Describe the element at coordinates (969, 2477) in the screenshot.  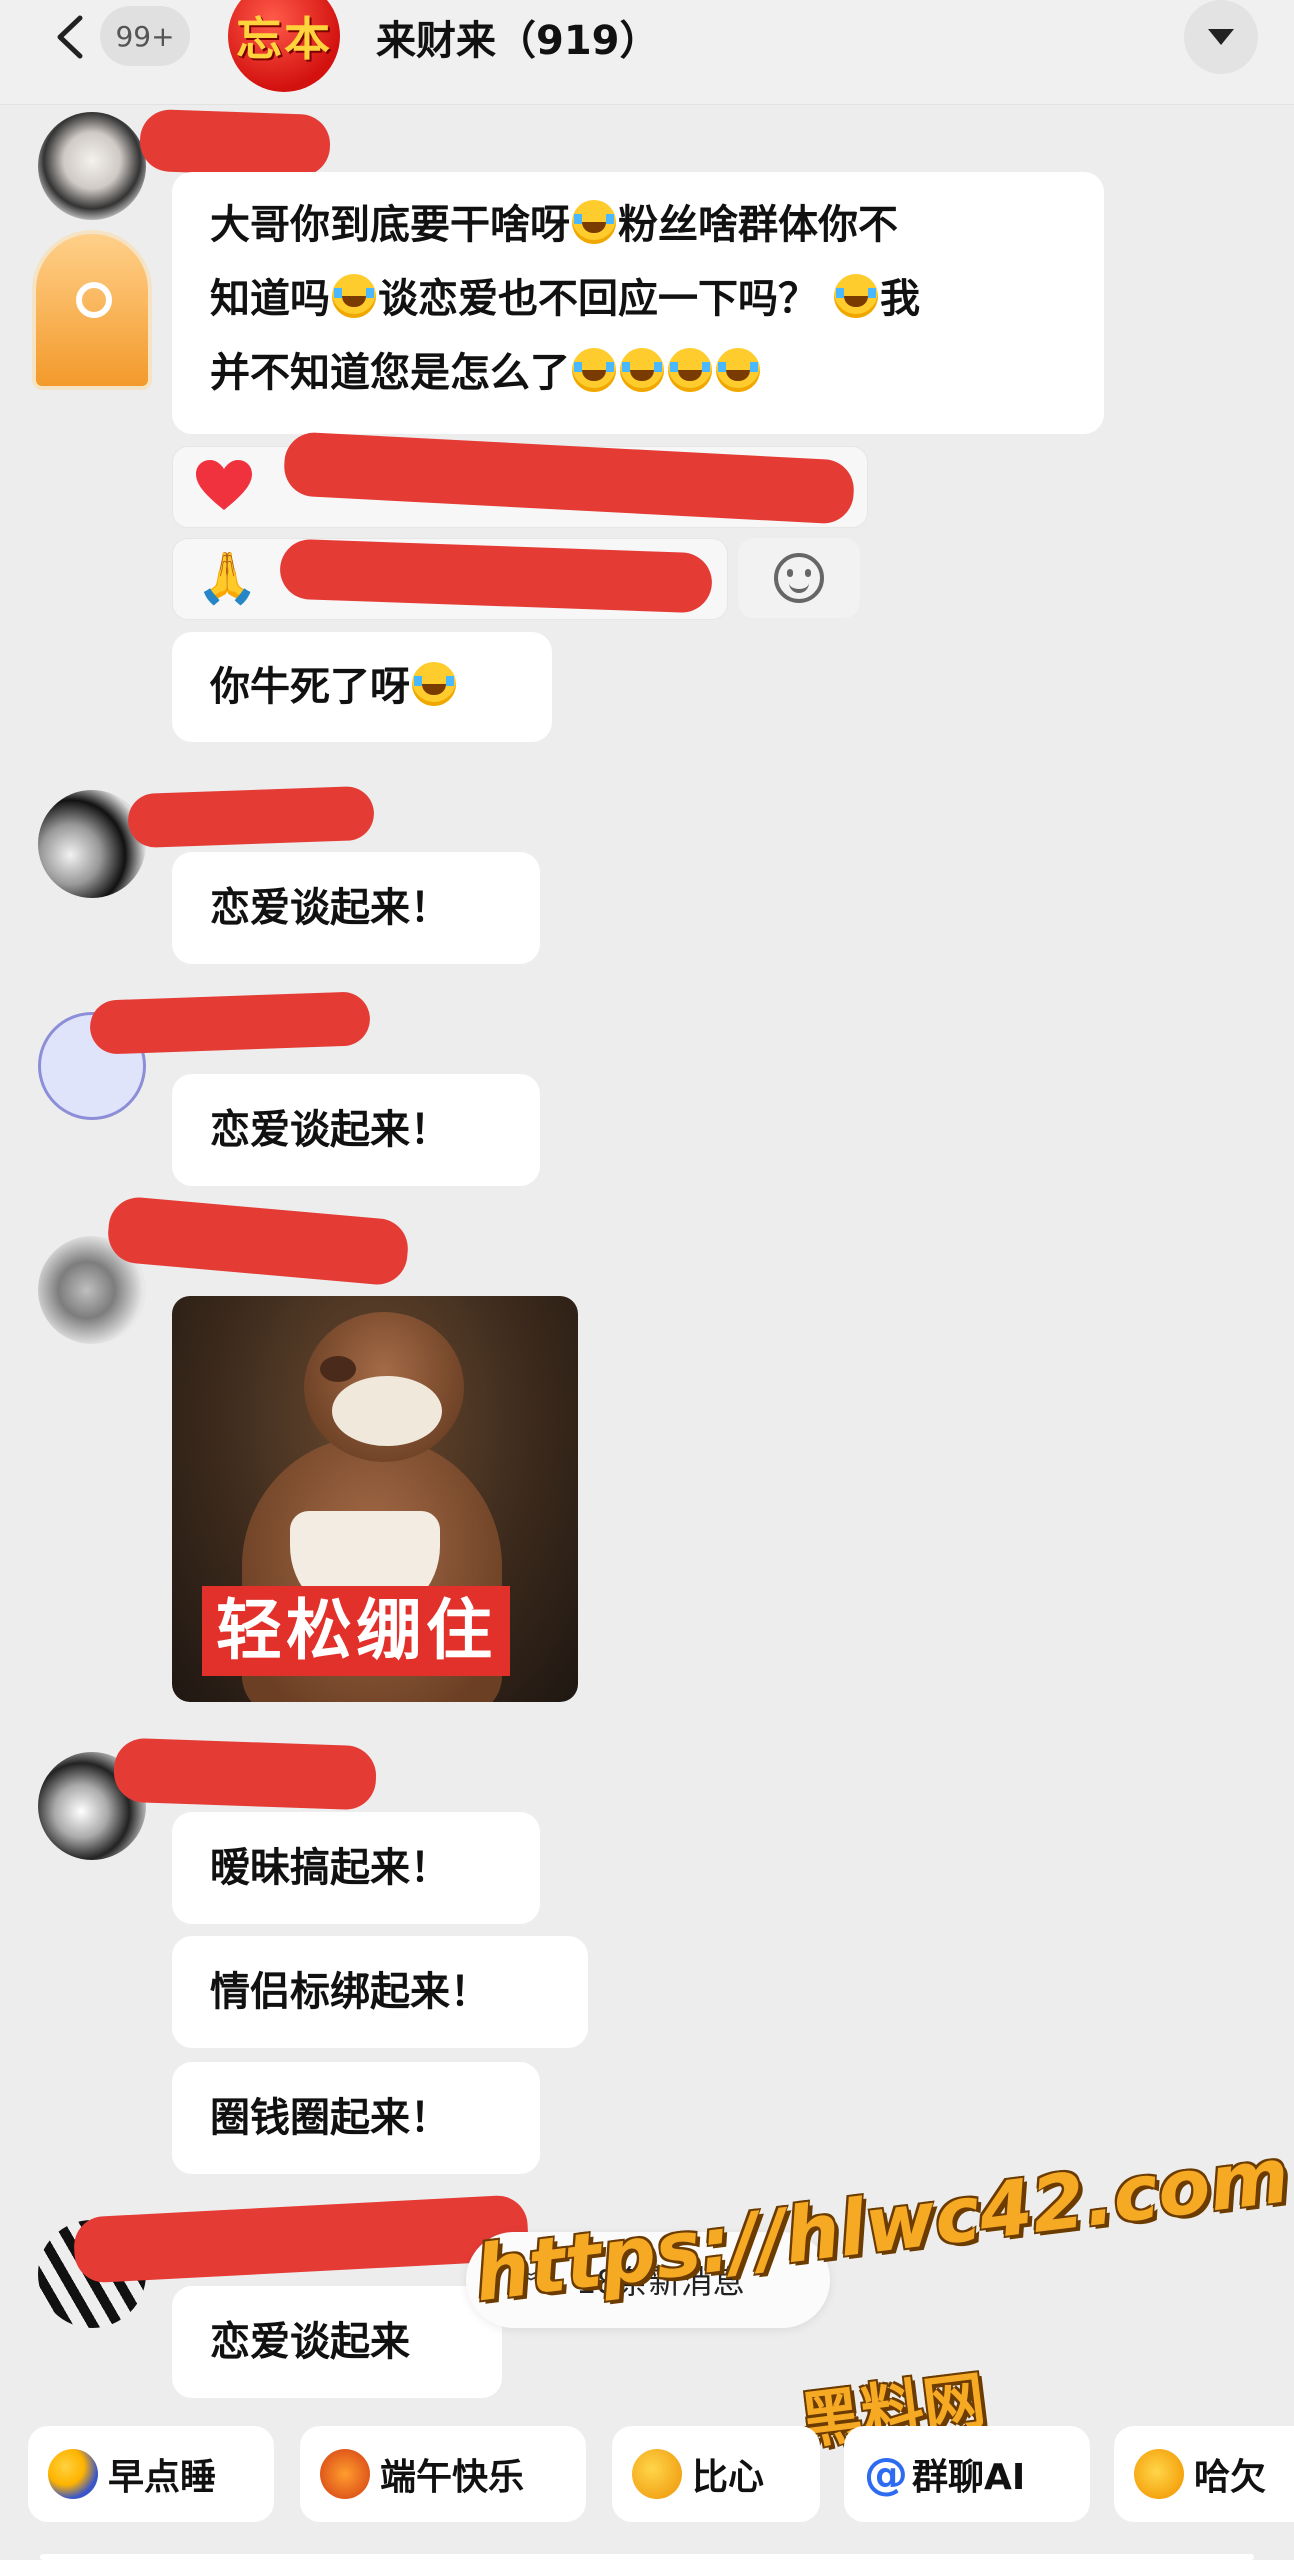
I see `quick-reply-label: 群聊AI` at that location.